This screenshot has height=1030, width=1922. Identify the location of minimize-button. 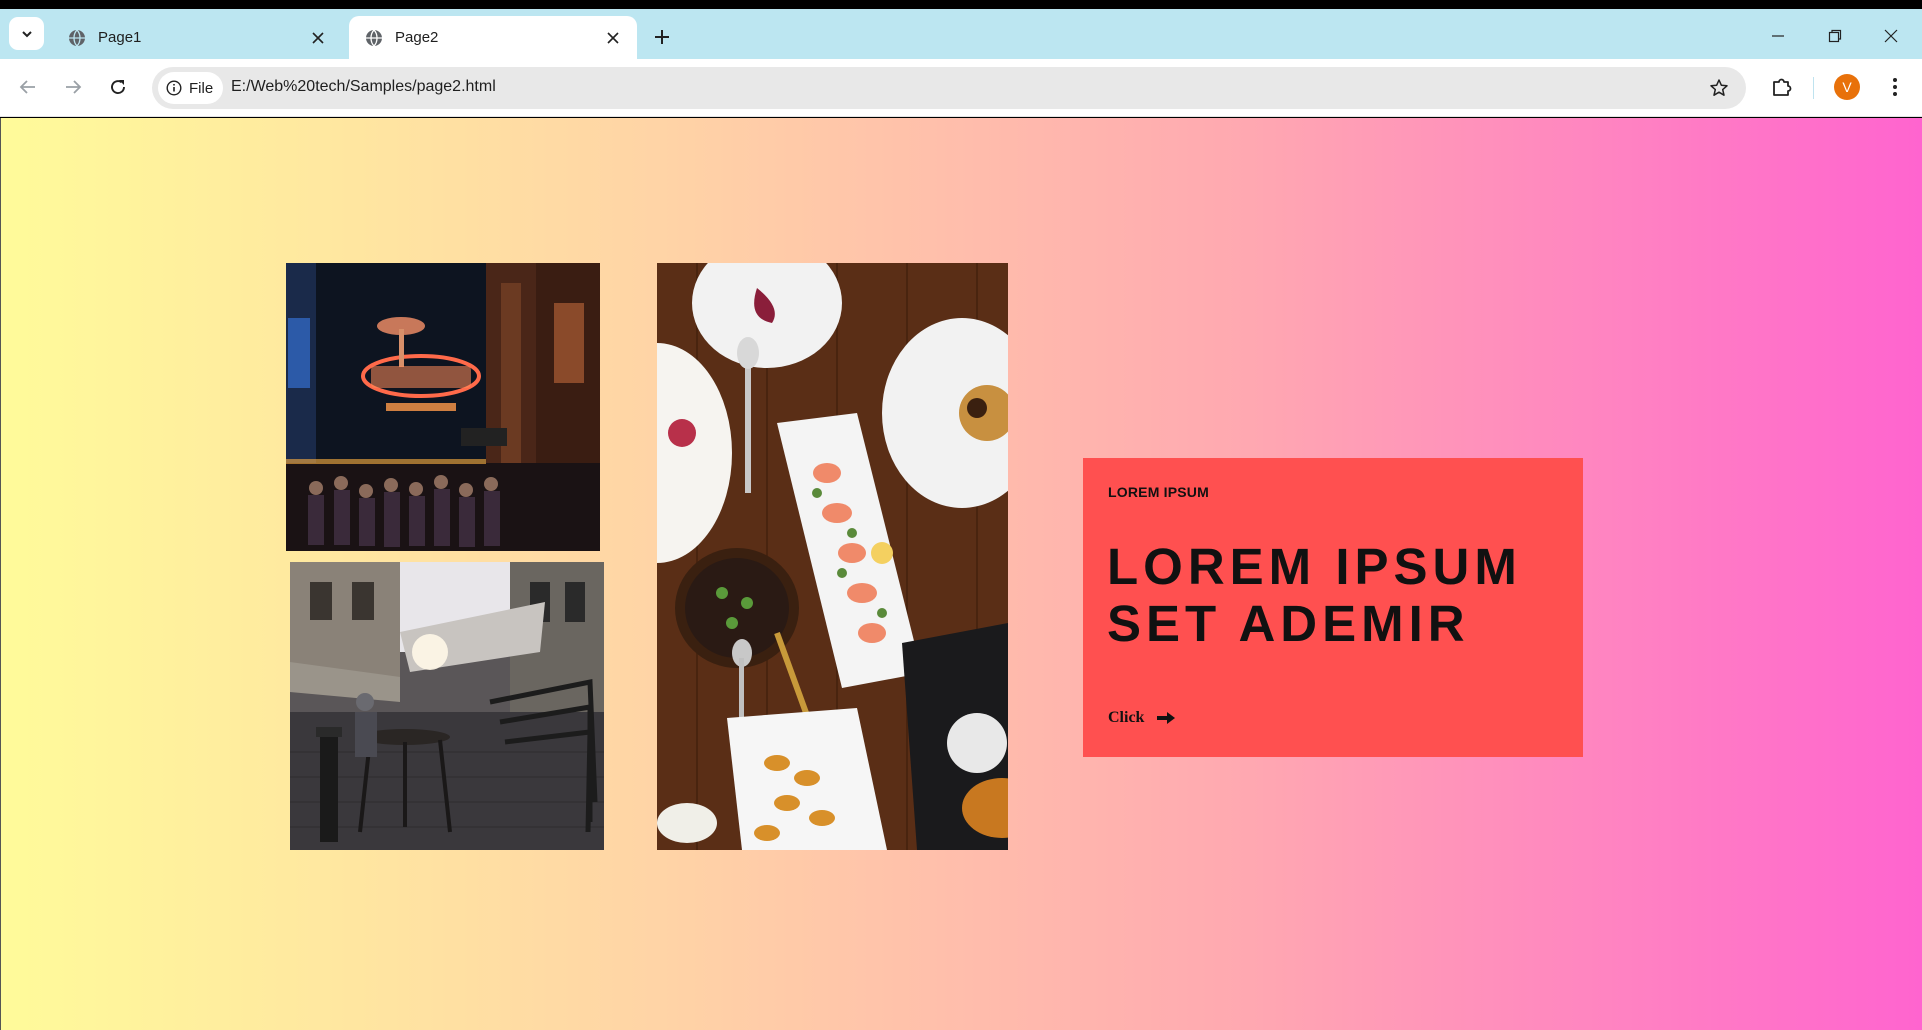
(1778, 36).